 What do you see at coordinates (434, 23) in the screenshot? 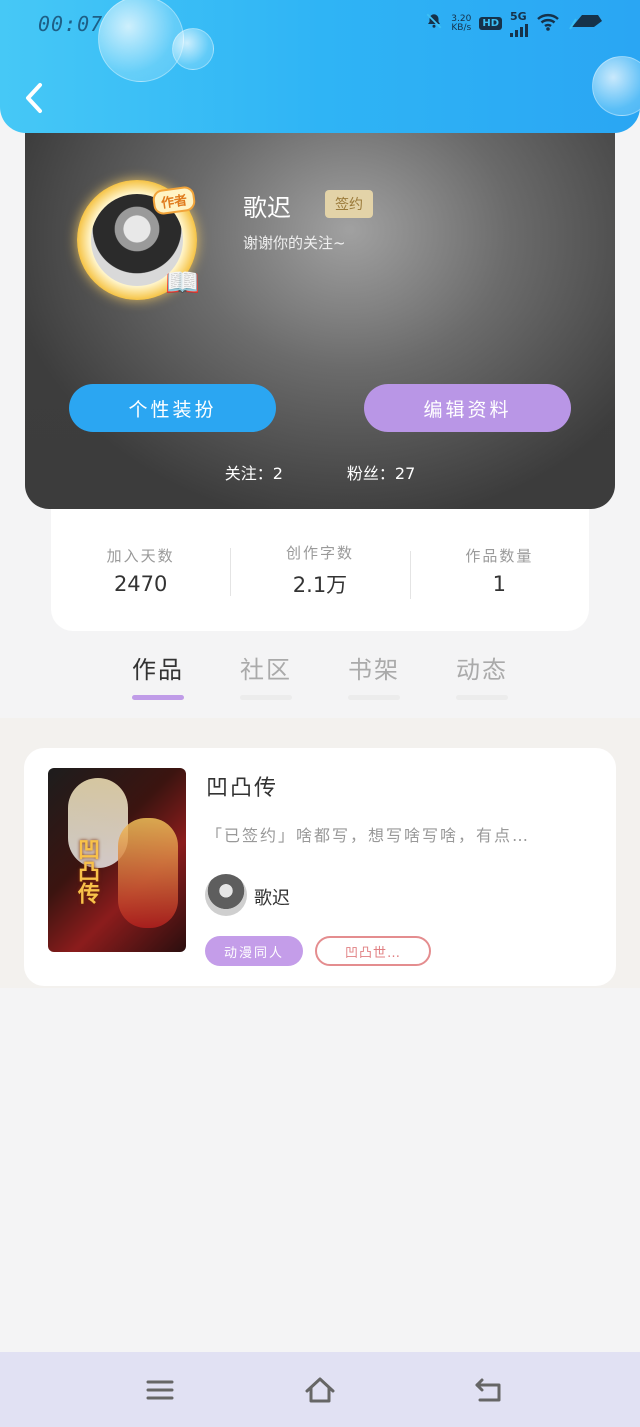
I see `bell-off-icon` at bounding box center [434, 23].